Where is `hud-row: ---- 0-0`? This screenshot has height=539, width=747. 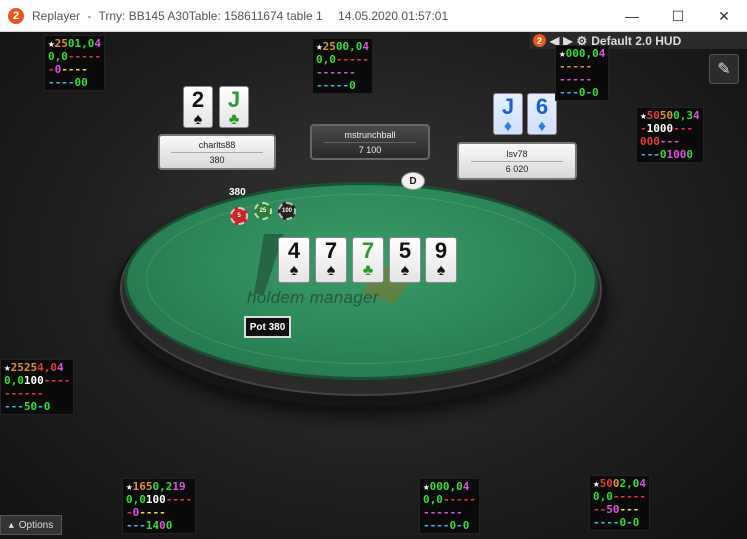 hud-row: ---- 0-0 is located at coordinates (449, 525).